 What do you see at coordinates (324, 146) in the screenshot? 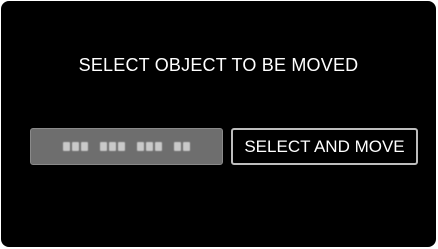
I see `select-and-move-button: SELECT AND MOVE` at bounding box center [324, 146].